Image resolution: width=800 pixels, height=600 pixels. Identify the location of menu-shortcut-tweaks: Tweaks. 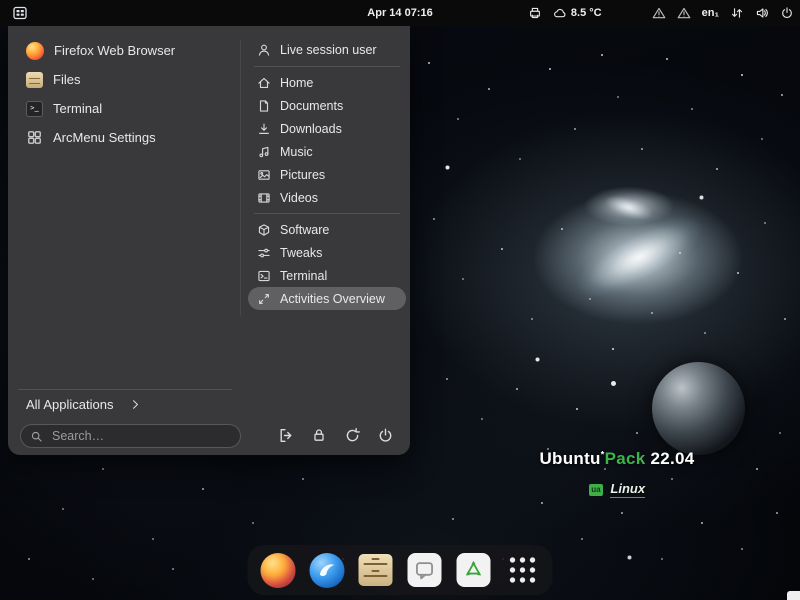
(327, 252).